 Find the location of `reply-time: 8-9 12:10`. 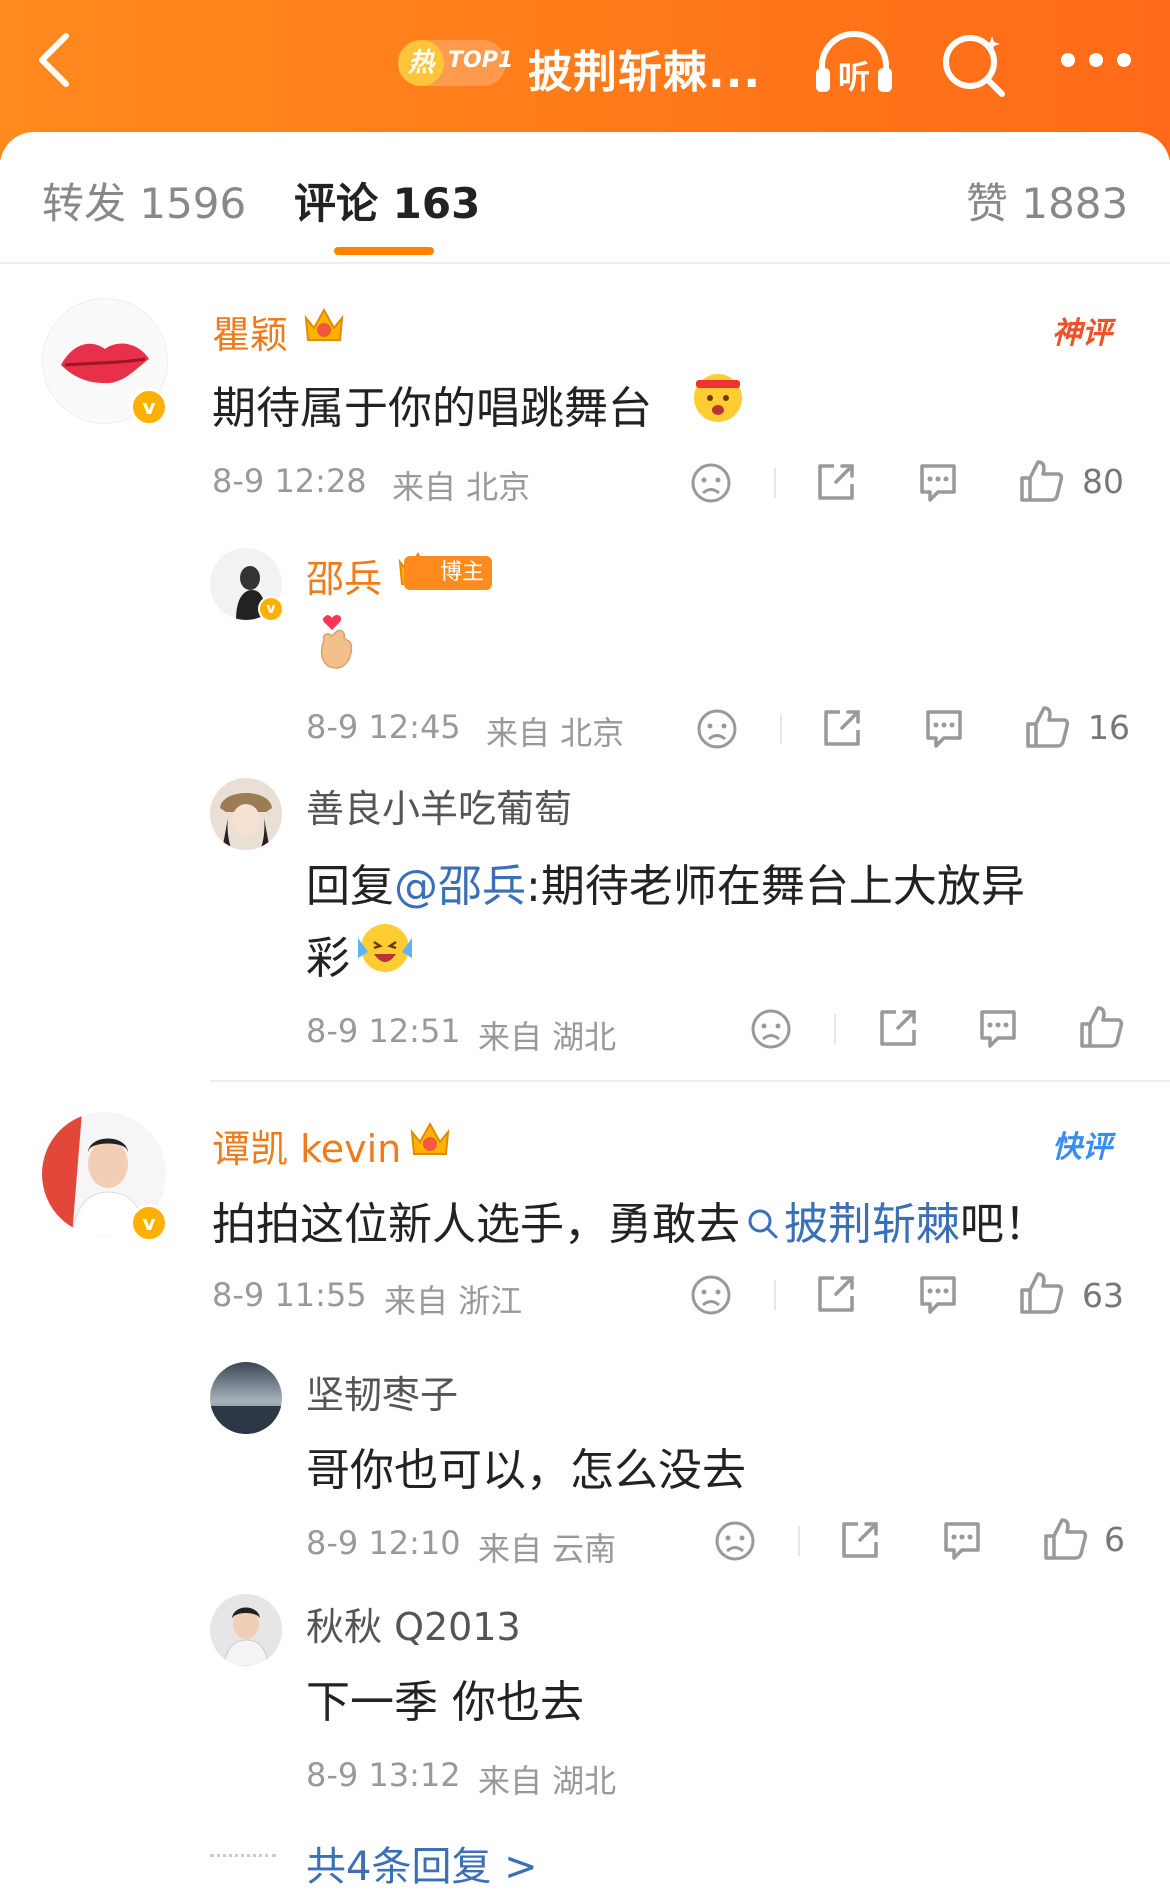

reply-time: 8-9 12:10 is located at coordinates (383, 1543).